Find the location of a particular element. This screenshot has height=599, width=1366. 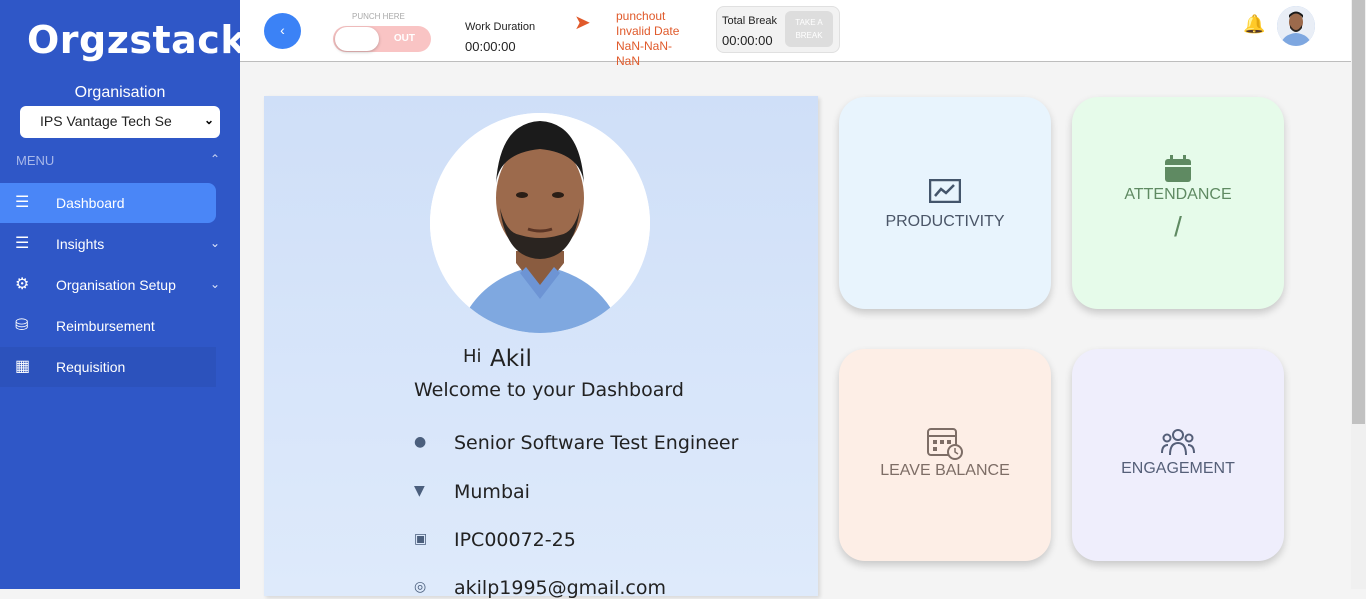

sidebar-item-label: Requisition is located at coordinates (91, 367).